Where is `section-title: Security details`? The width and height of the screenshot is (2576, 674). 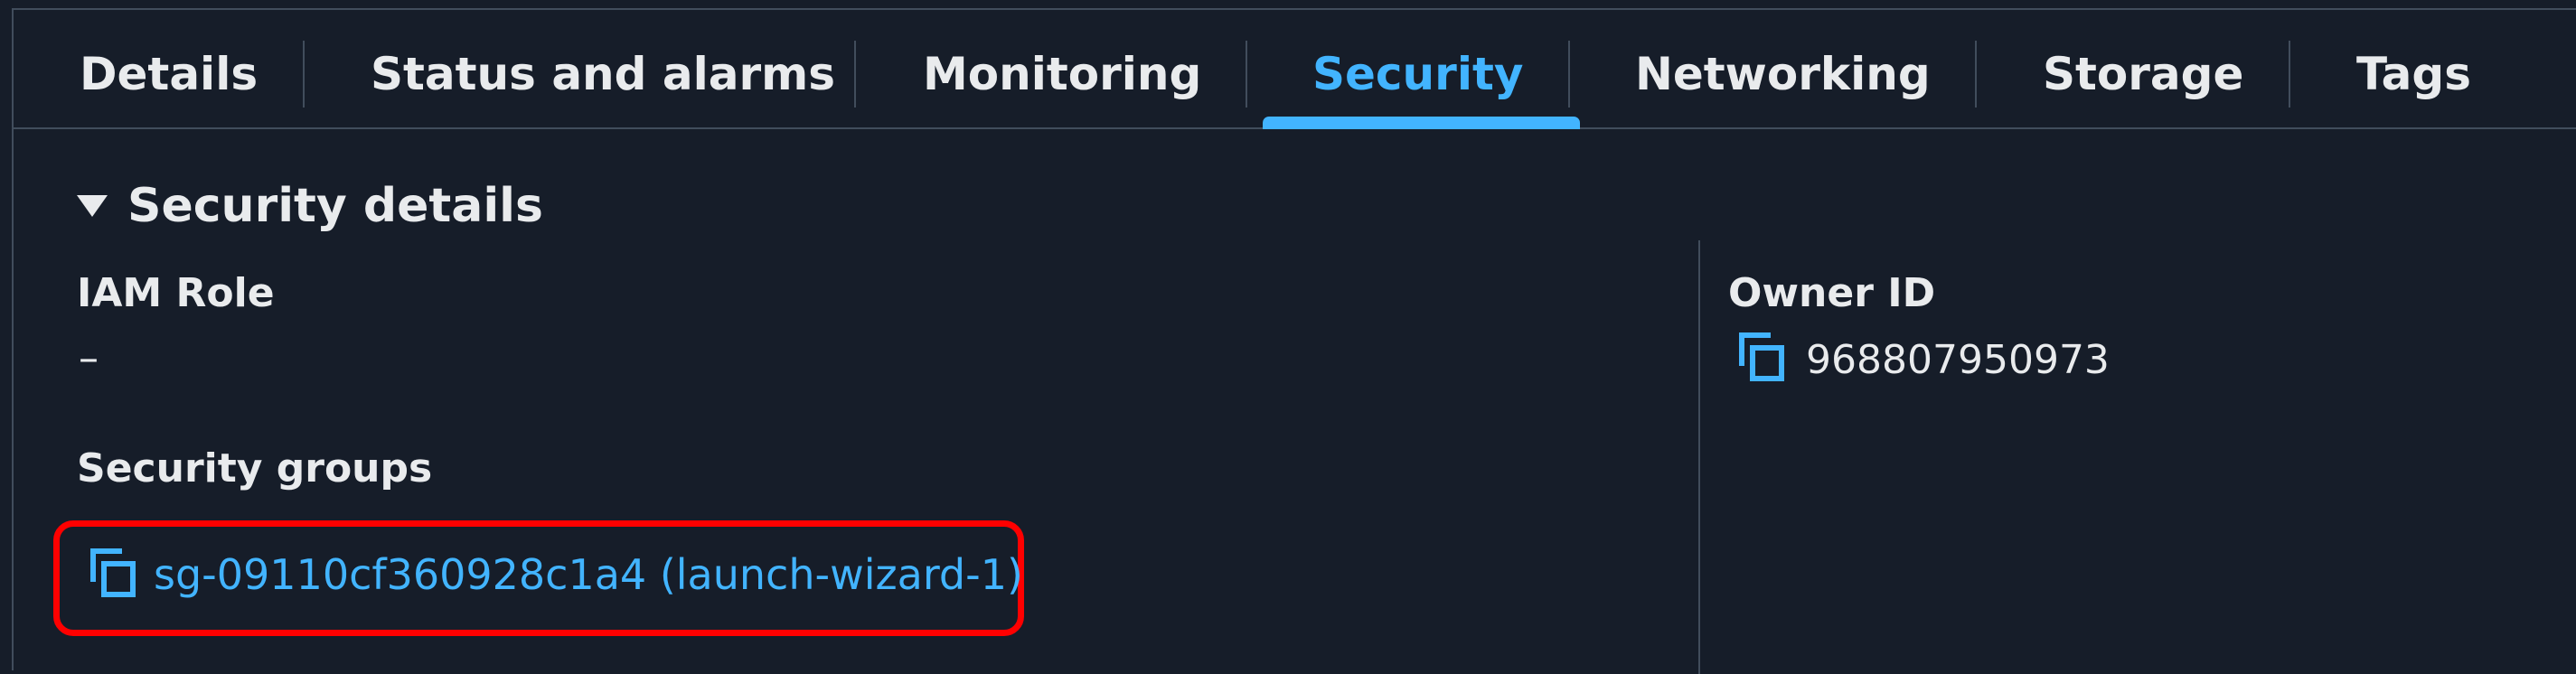 section-title: Security details is located at coordinates (335, 206).